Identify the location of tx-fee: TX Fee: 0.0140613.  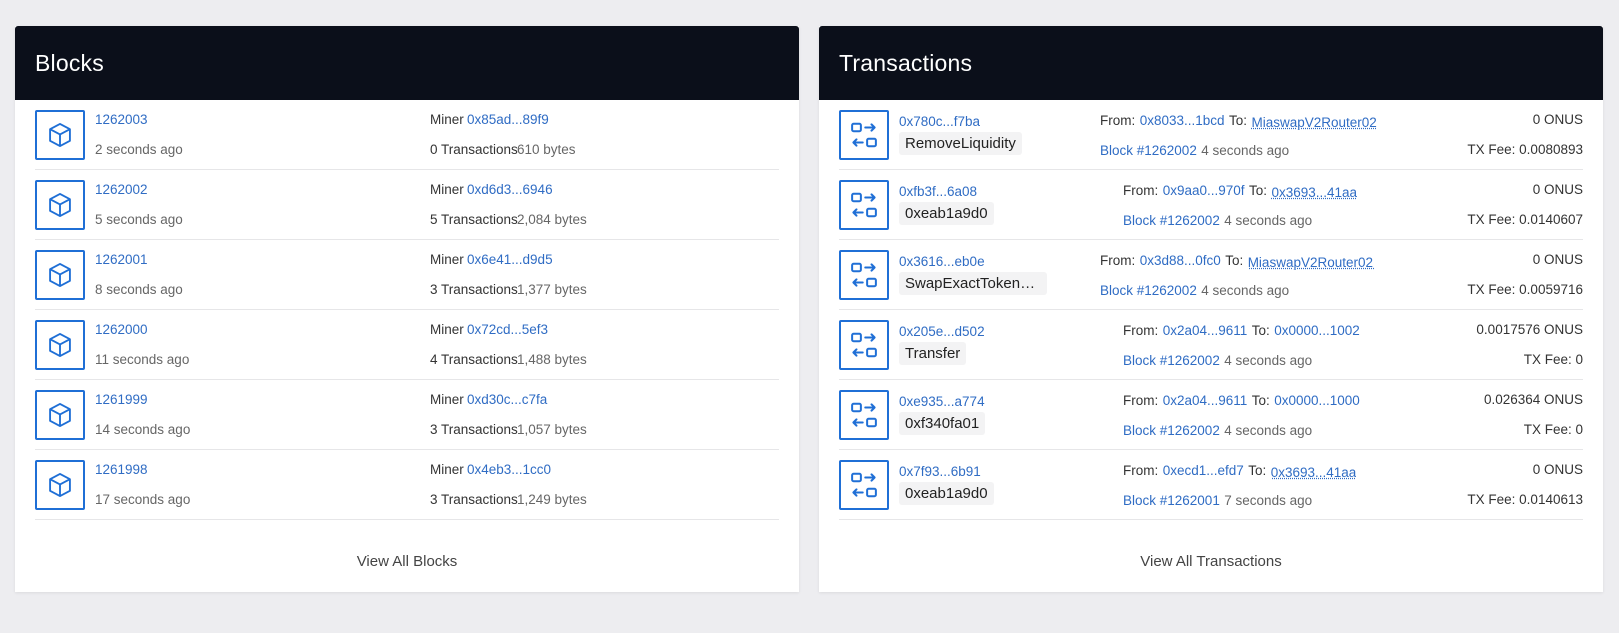
(1525, 499).